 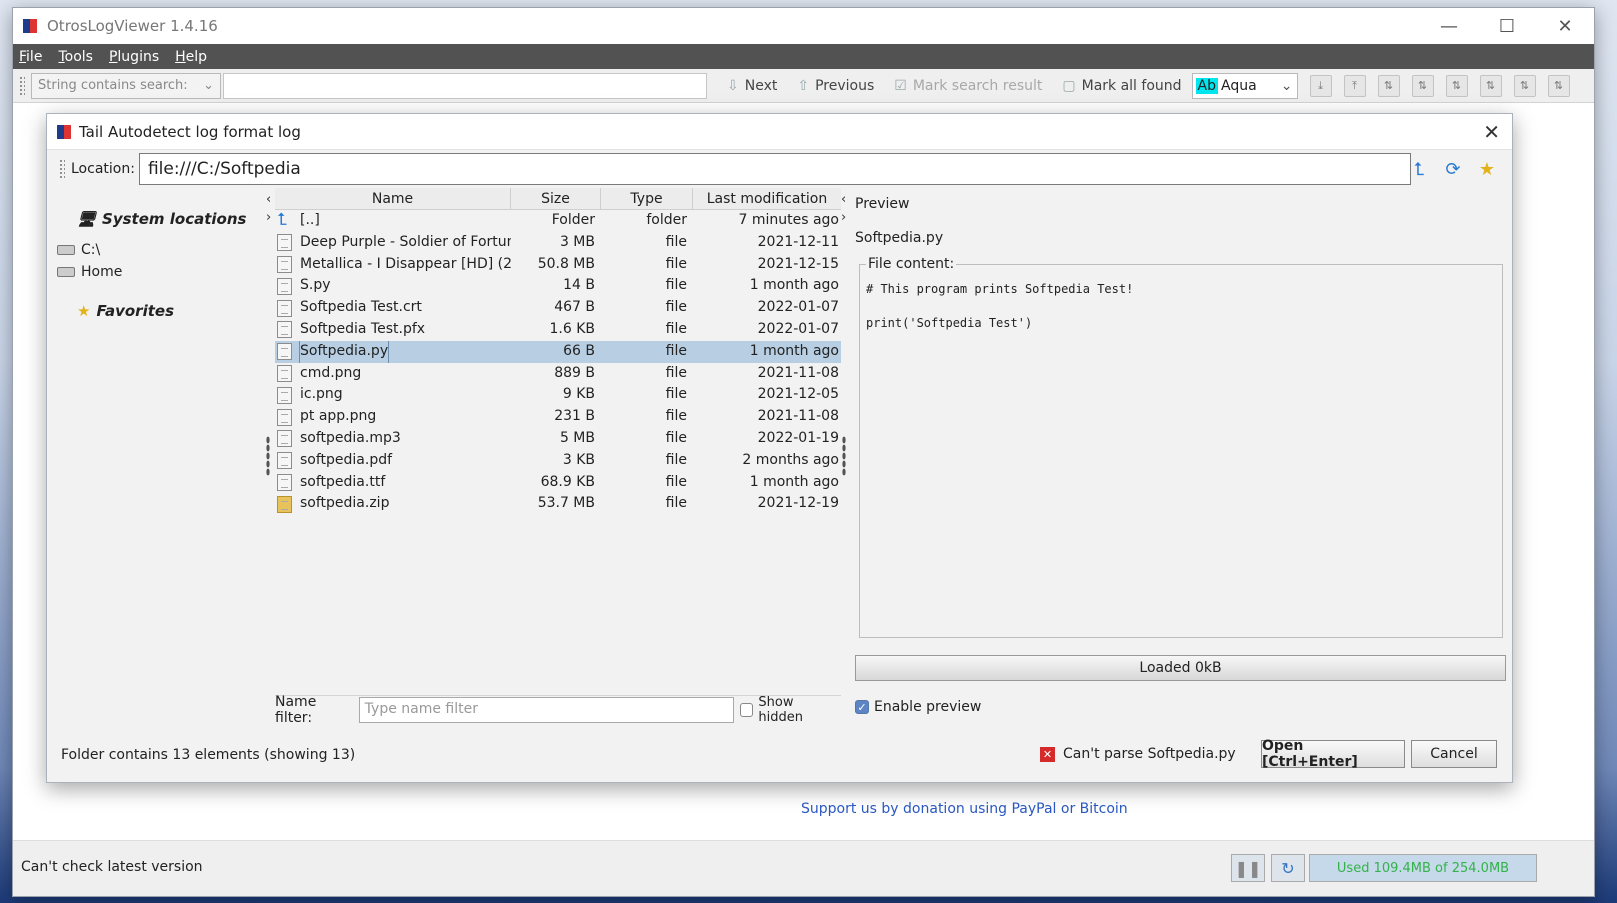 What do you see at coordinates (1419, 169) in the screenshot?
I see `go-up-icon: ⮤` at bounding box center [1419, 169].